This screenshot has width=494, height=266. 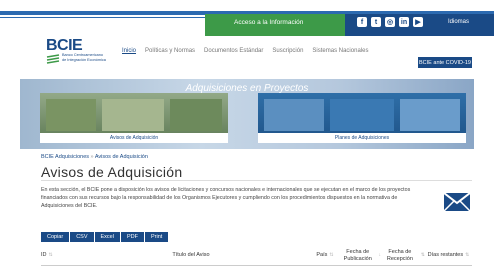 What do you see at coordinates (102, 17) in the screenshot?
I see `top-stripe-thin` at bounding box center [102, 17].